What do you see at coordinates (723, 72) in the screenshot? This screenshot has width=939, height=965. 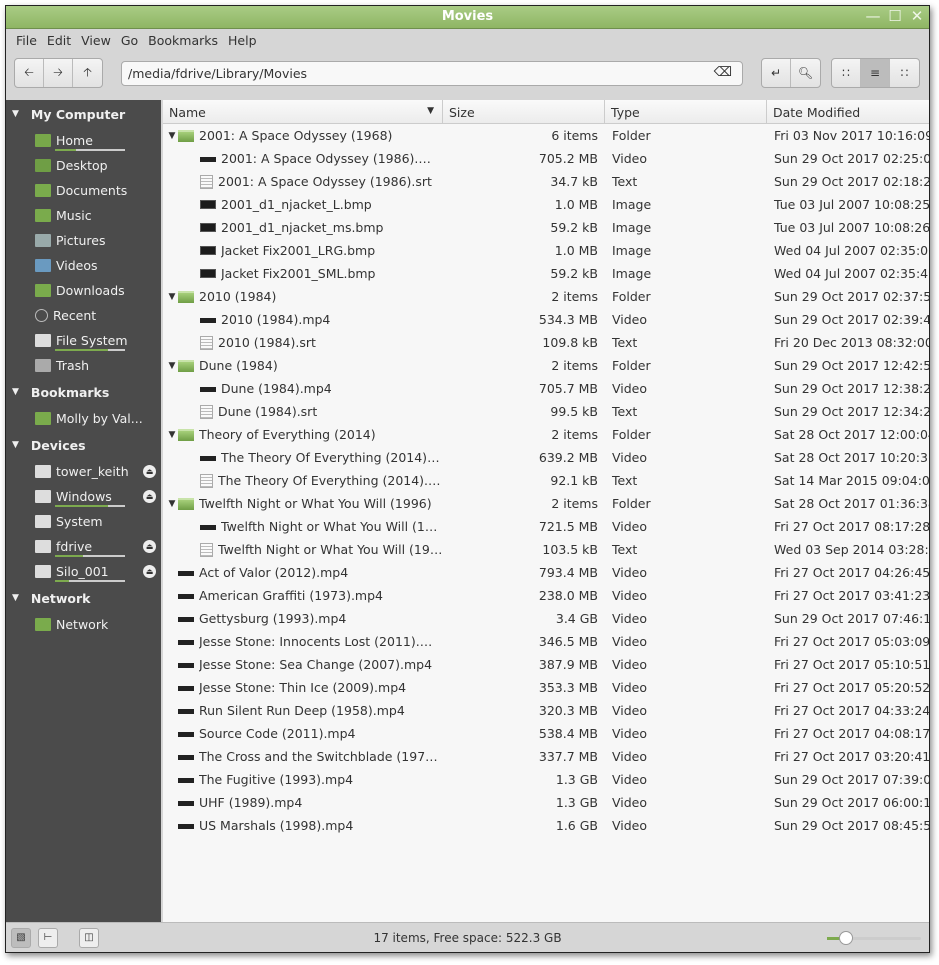 I see `clear-icon: ⌫` at bounding box center [723, 72].